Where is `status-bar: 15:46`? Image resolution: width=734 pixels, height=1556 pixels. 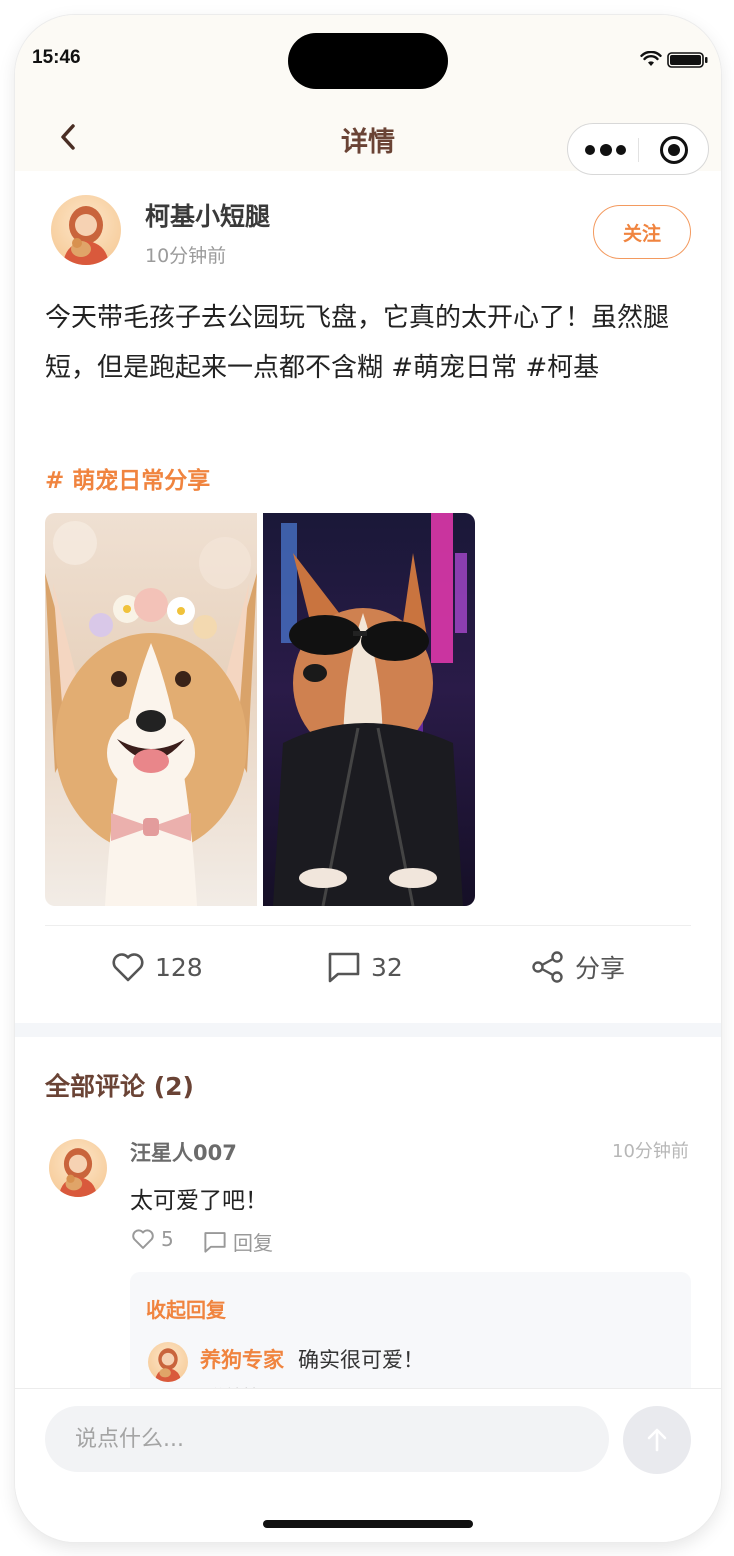 status-bar: 15:46 is located at coordinates (368, 59).